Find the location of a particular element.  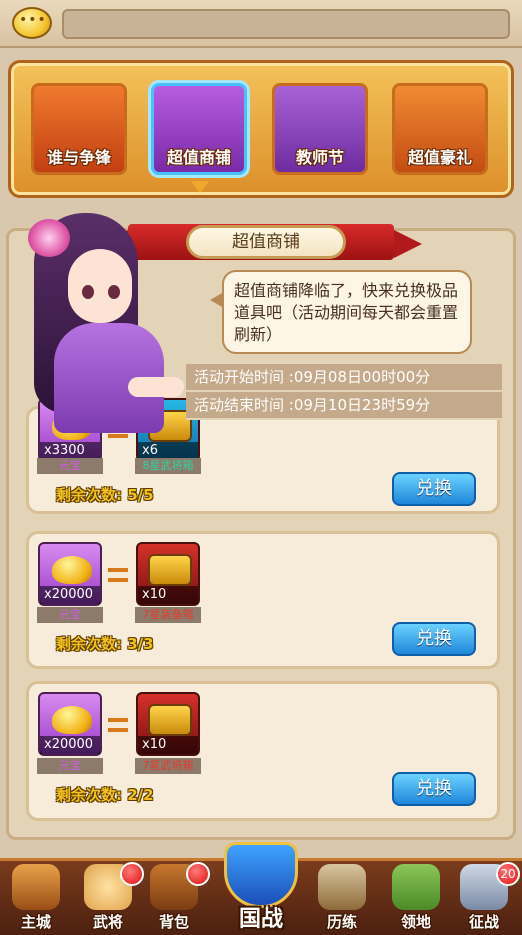

nav-national-war: 国战 is located at coordinates (261, 888).